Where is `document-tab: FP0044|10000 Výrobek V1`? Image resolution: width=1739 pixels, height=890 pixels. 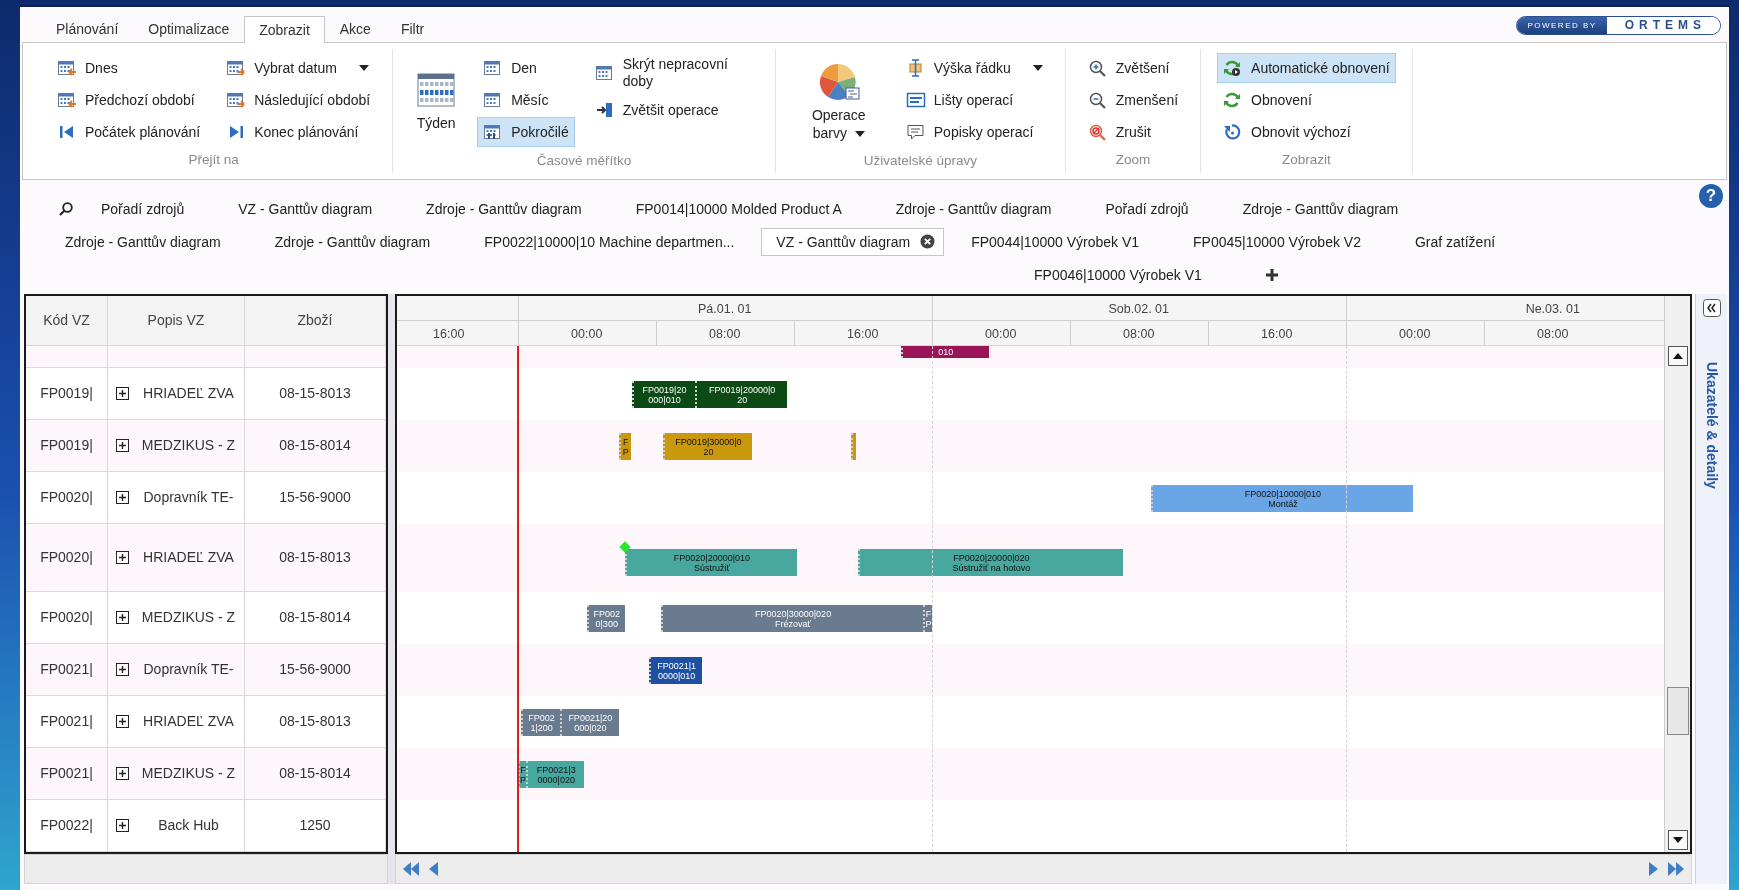
document-tab: FP0044|10000 Výrobek V1 is located at coordinates (1055, 241).